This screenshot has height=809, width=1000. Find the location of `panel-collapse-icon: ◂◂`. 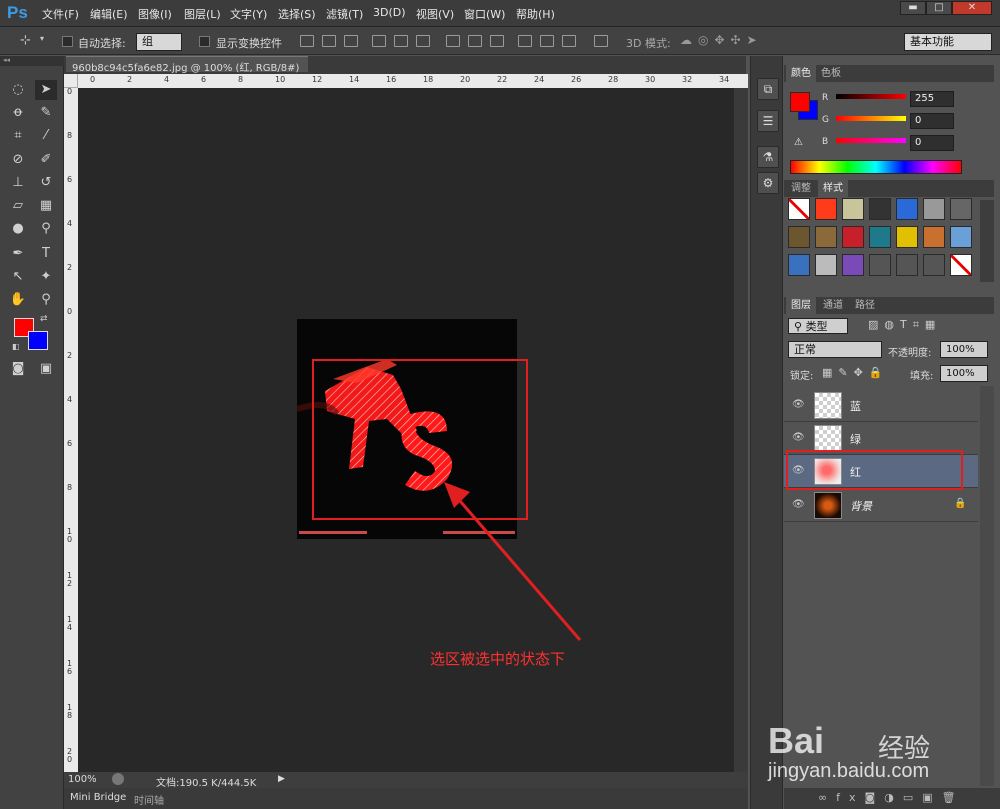

panel-collapse-icon: ◂◂ is located at coordinates (32, 61).